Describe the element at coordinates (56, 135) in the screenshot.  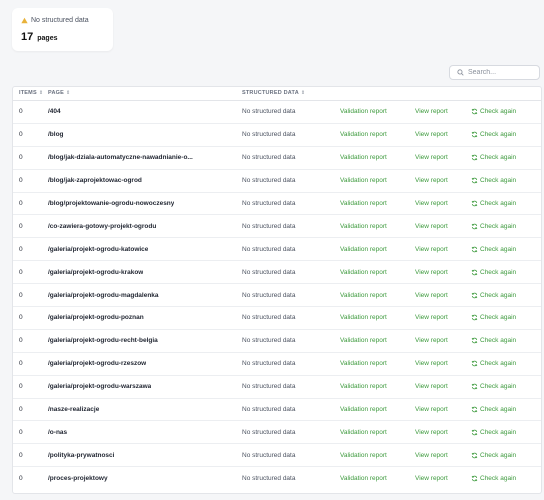
I see `page-path: /blog` at that location.